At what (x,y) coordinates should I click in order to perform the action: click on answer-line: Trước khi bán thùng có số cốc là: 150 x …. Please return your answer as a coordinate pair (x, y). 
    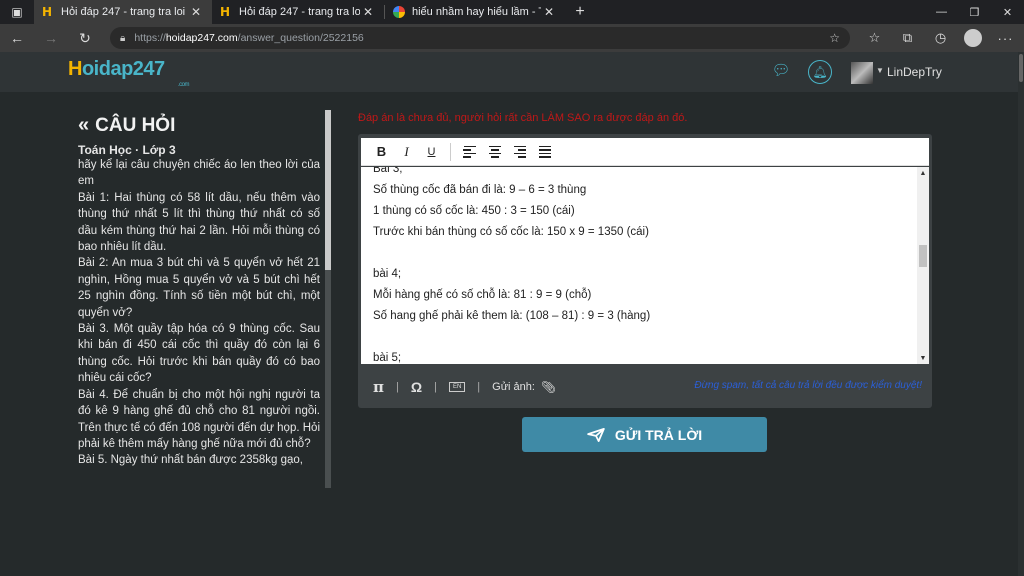
    Looking at the image, I should click on (511, 232).